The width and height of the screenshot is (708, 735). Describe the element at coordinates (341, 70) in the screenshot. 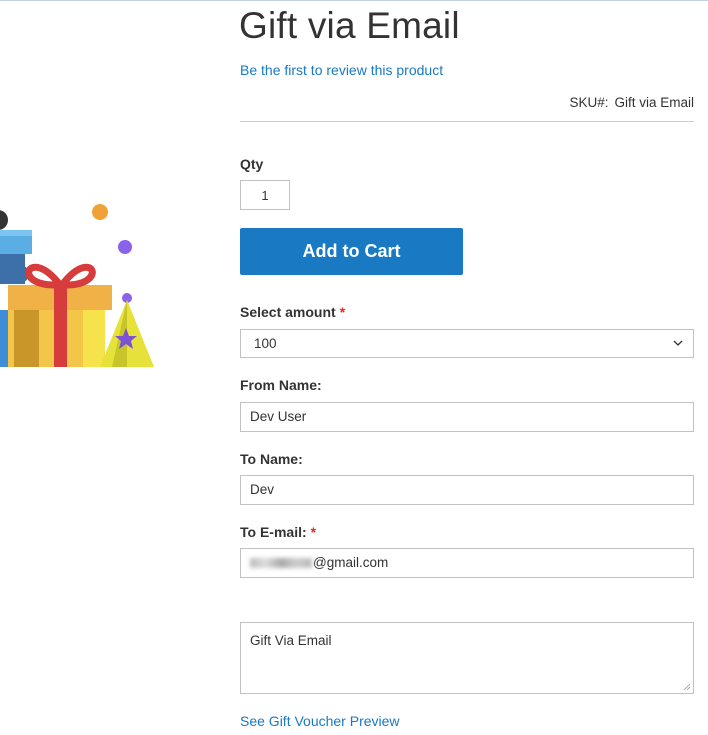

I see `review-link: Be the first to review this product` at that location.